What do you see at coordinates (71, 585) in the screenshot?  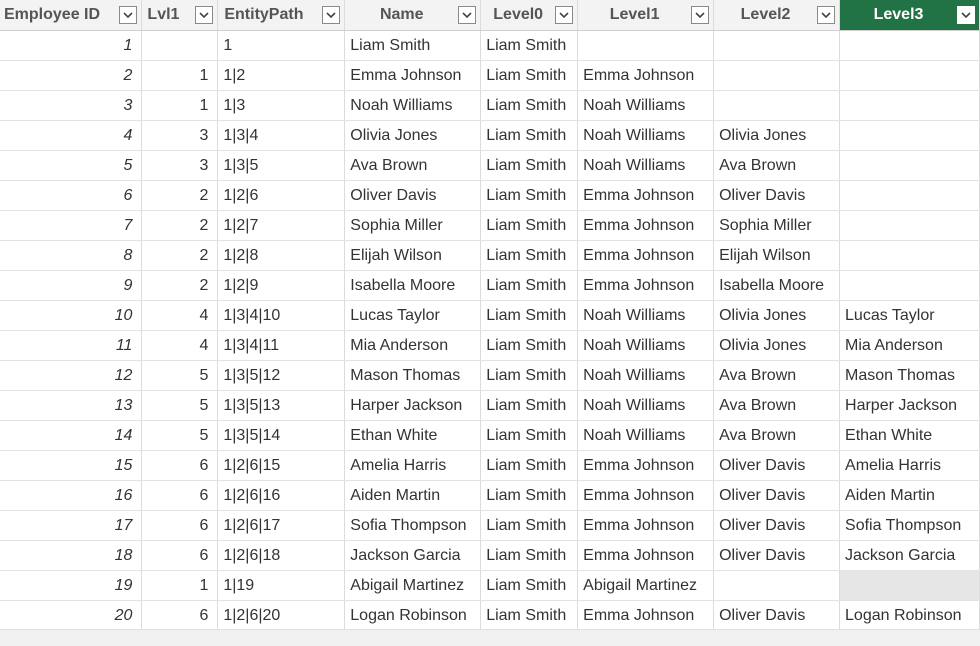 I see `cell-employee-id: 19` at bounding box center [71, 585].